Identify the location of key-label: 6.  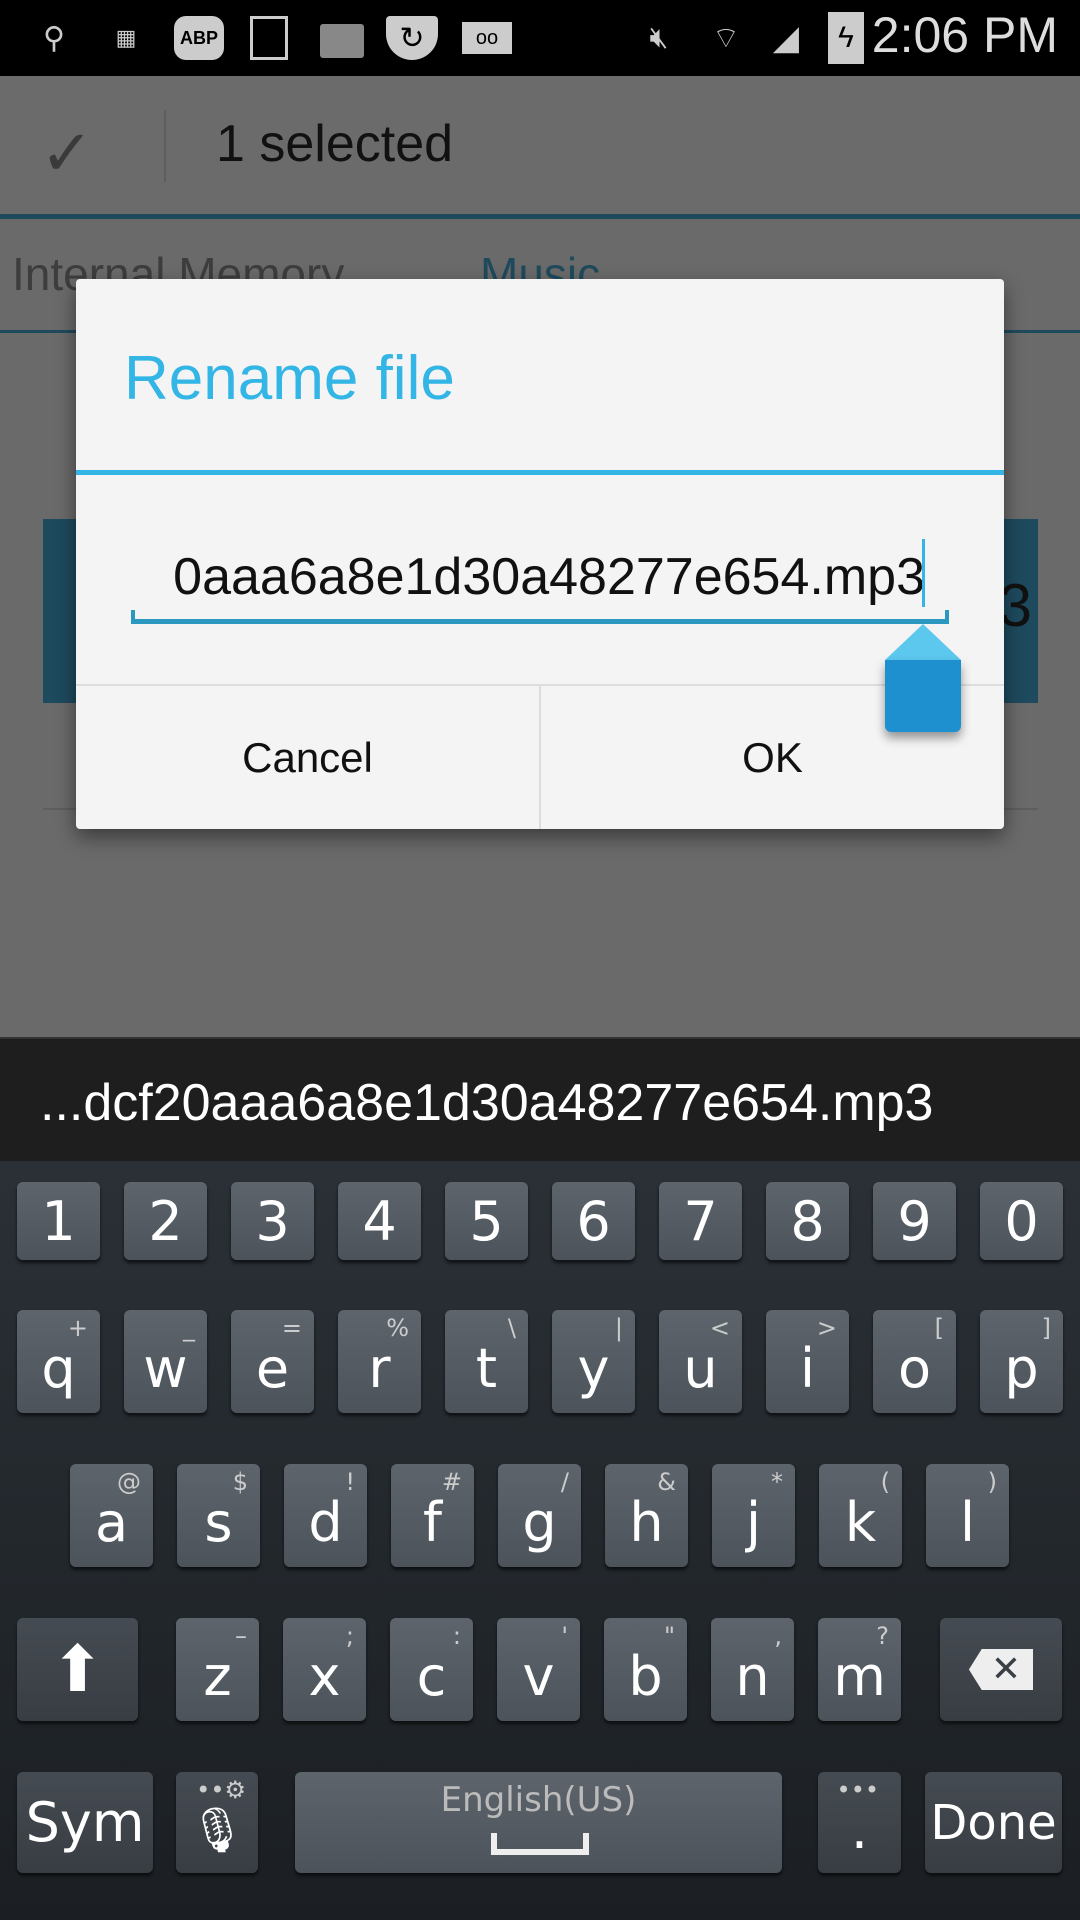
(593, 1221).